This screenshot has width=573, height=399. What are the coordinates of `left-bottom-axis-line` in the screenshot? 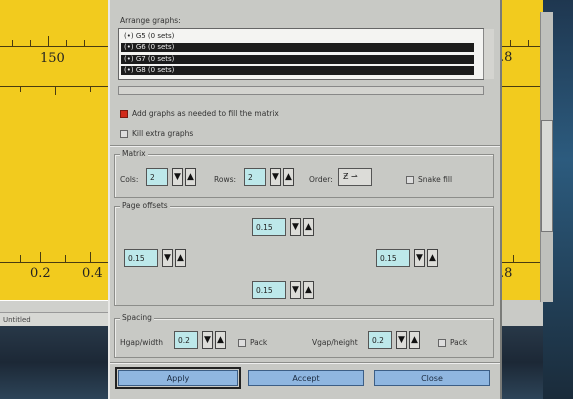 It's located at (54, 262).